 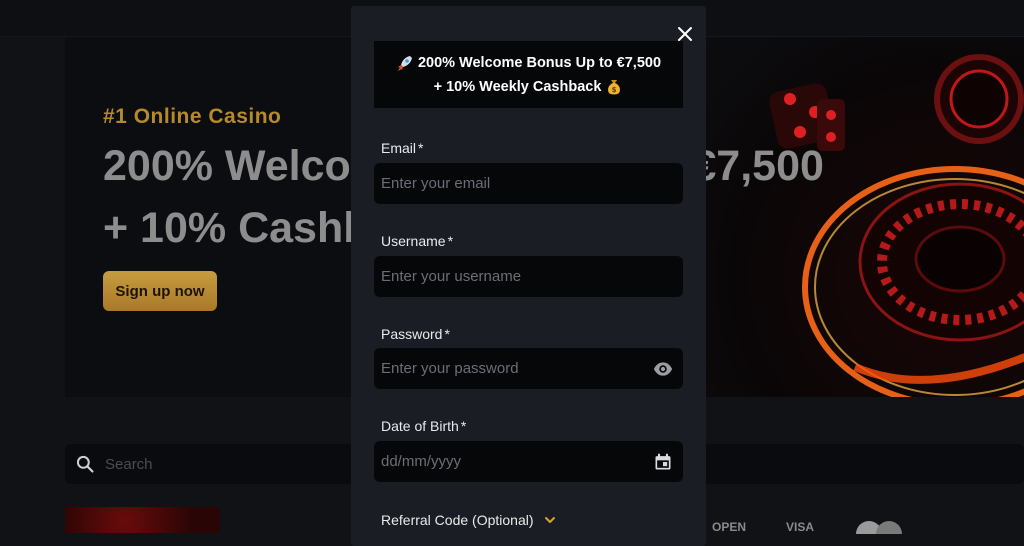 What do you see at coordinates (663, 462) in the screenshot?
I see `calendar-icon` at bounding box center [663, 462].